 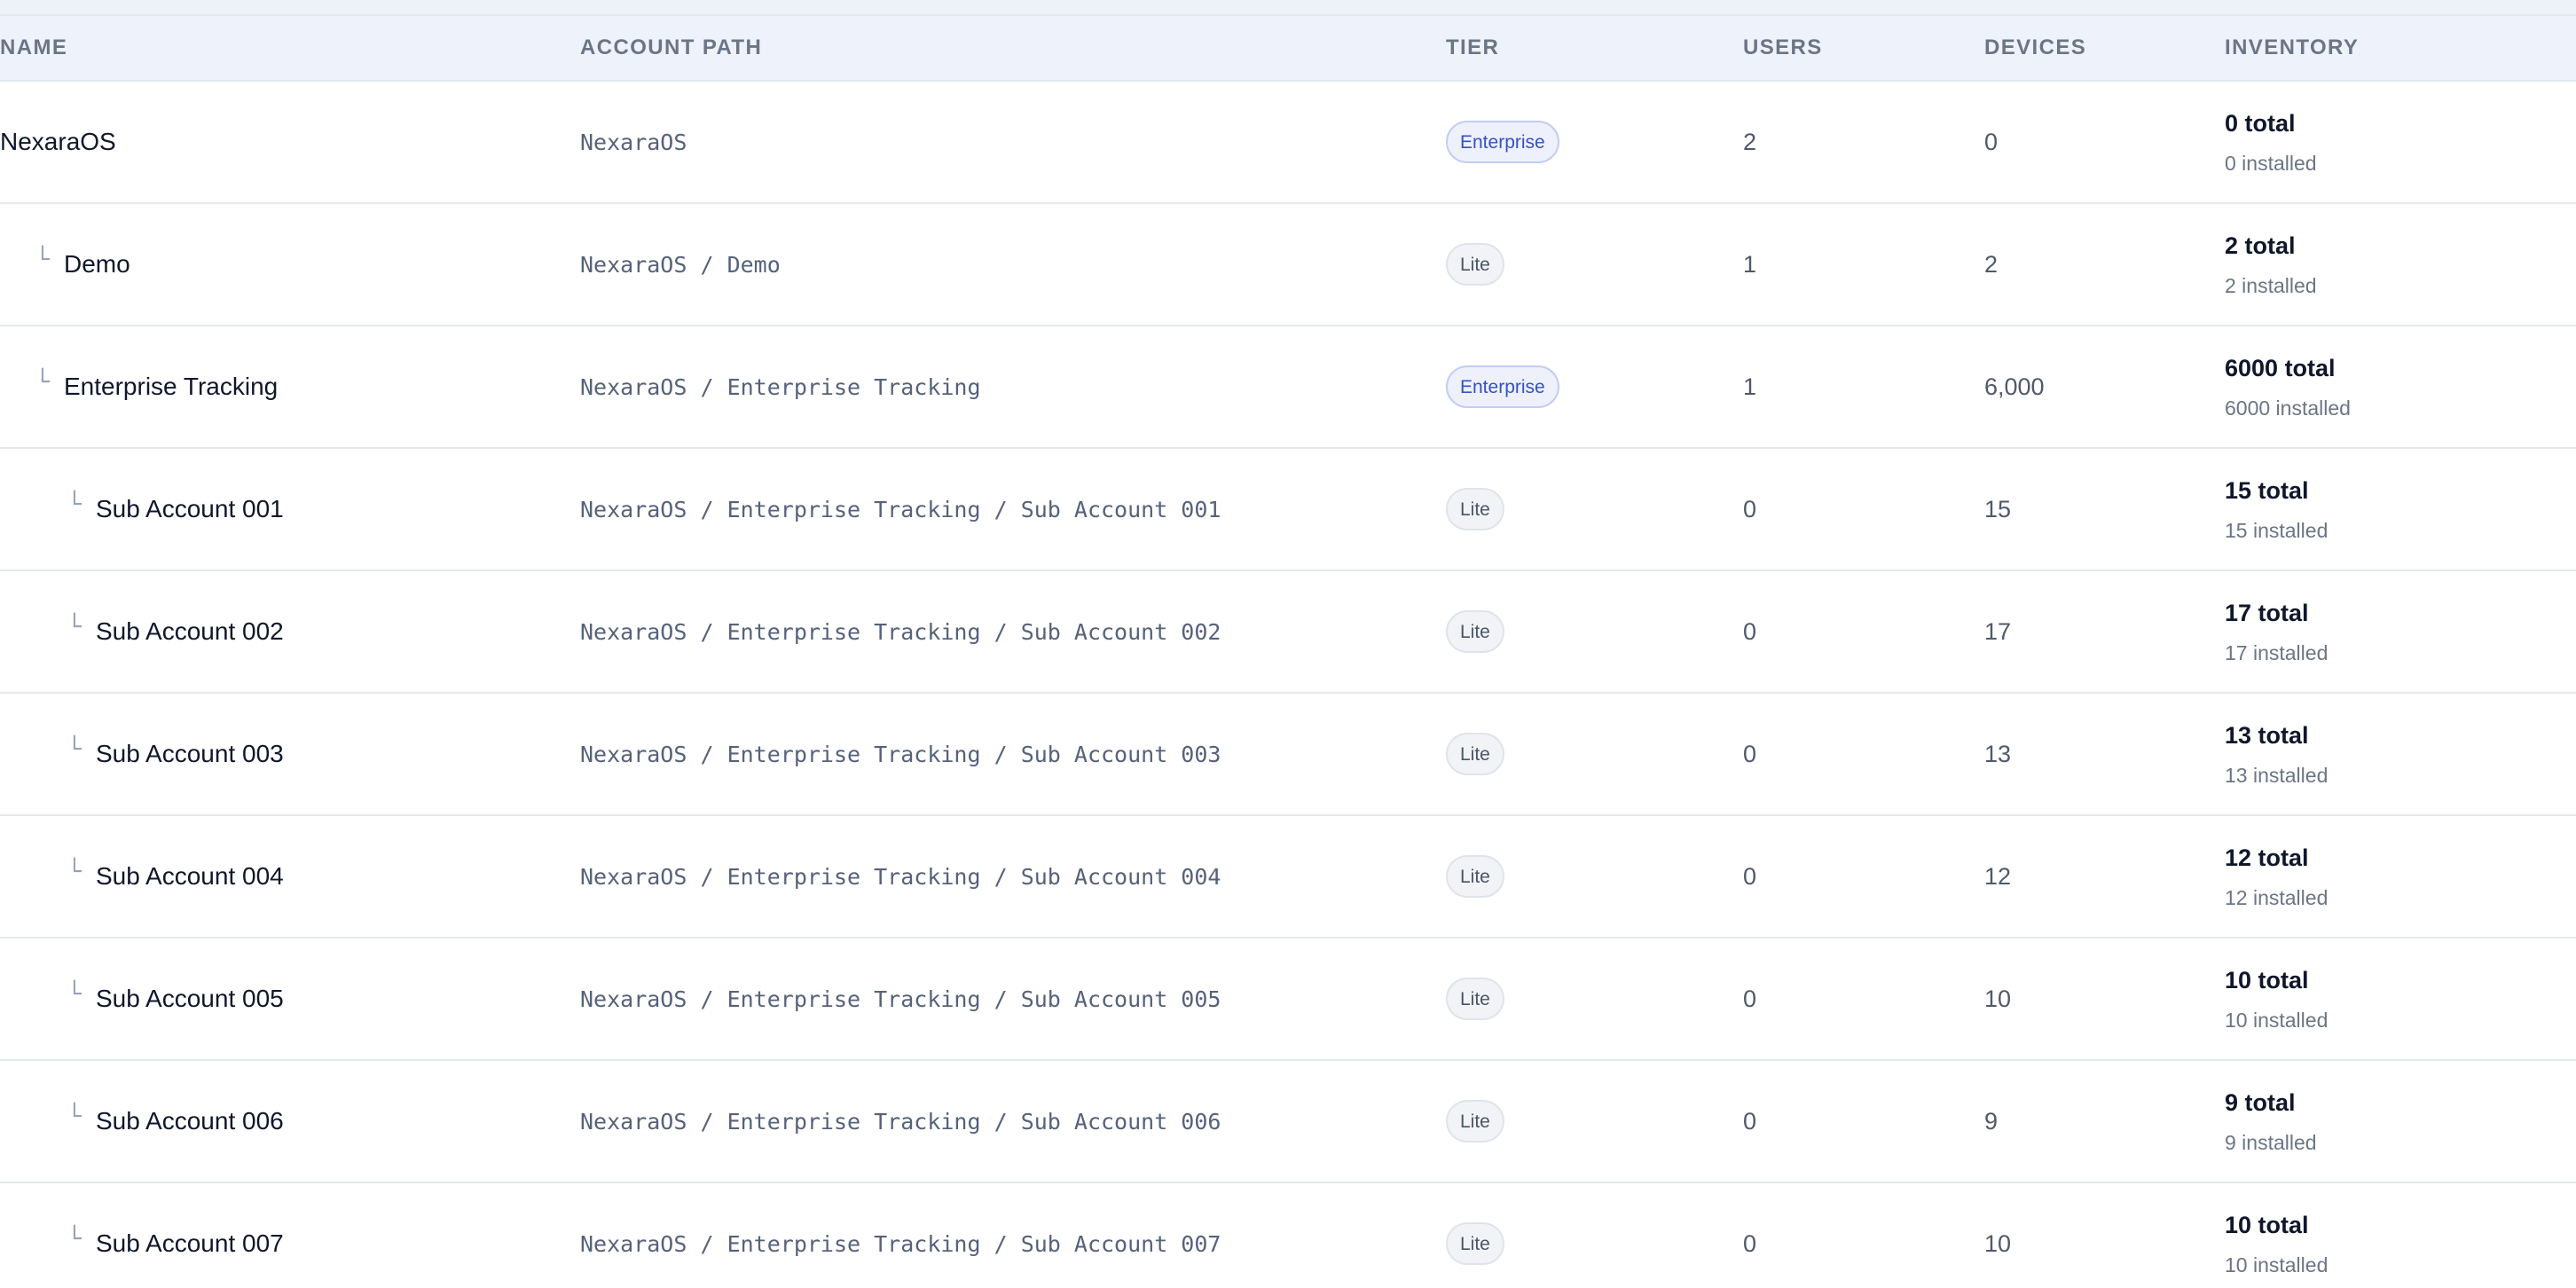 What do you see at coordinates (2277, 897) in the screenshot?
I see `inventory-installed: 12 installed` at bounding box center [2277, 897].